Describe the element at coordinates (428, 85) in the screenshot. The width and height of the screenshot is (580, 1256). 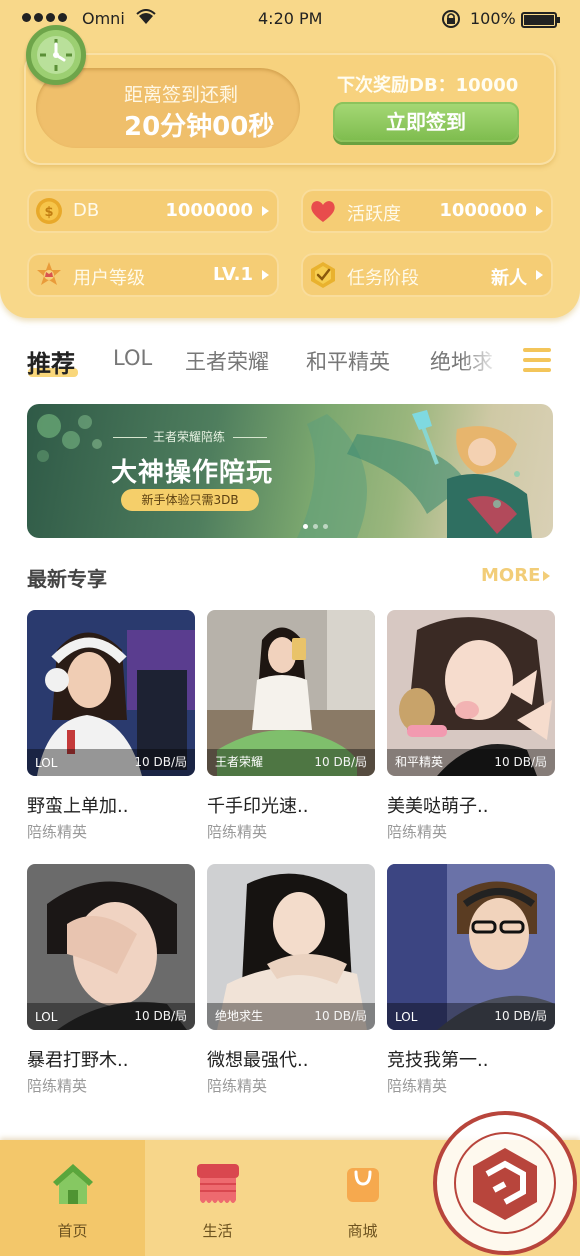
I see `next-reward-text: 下次奖励DB：10000` at that location.